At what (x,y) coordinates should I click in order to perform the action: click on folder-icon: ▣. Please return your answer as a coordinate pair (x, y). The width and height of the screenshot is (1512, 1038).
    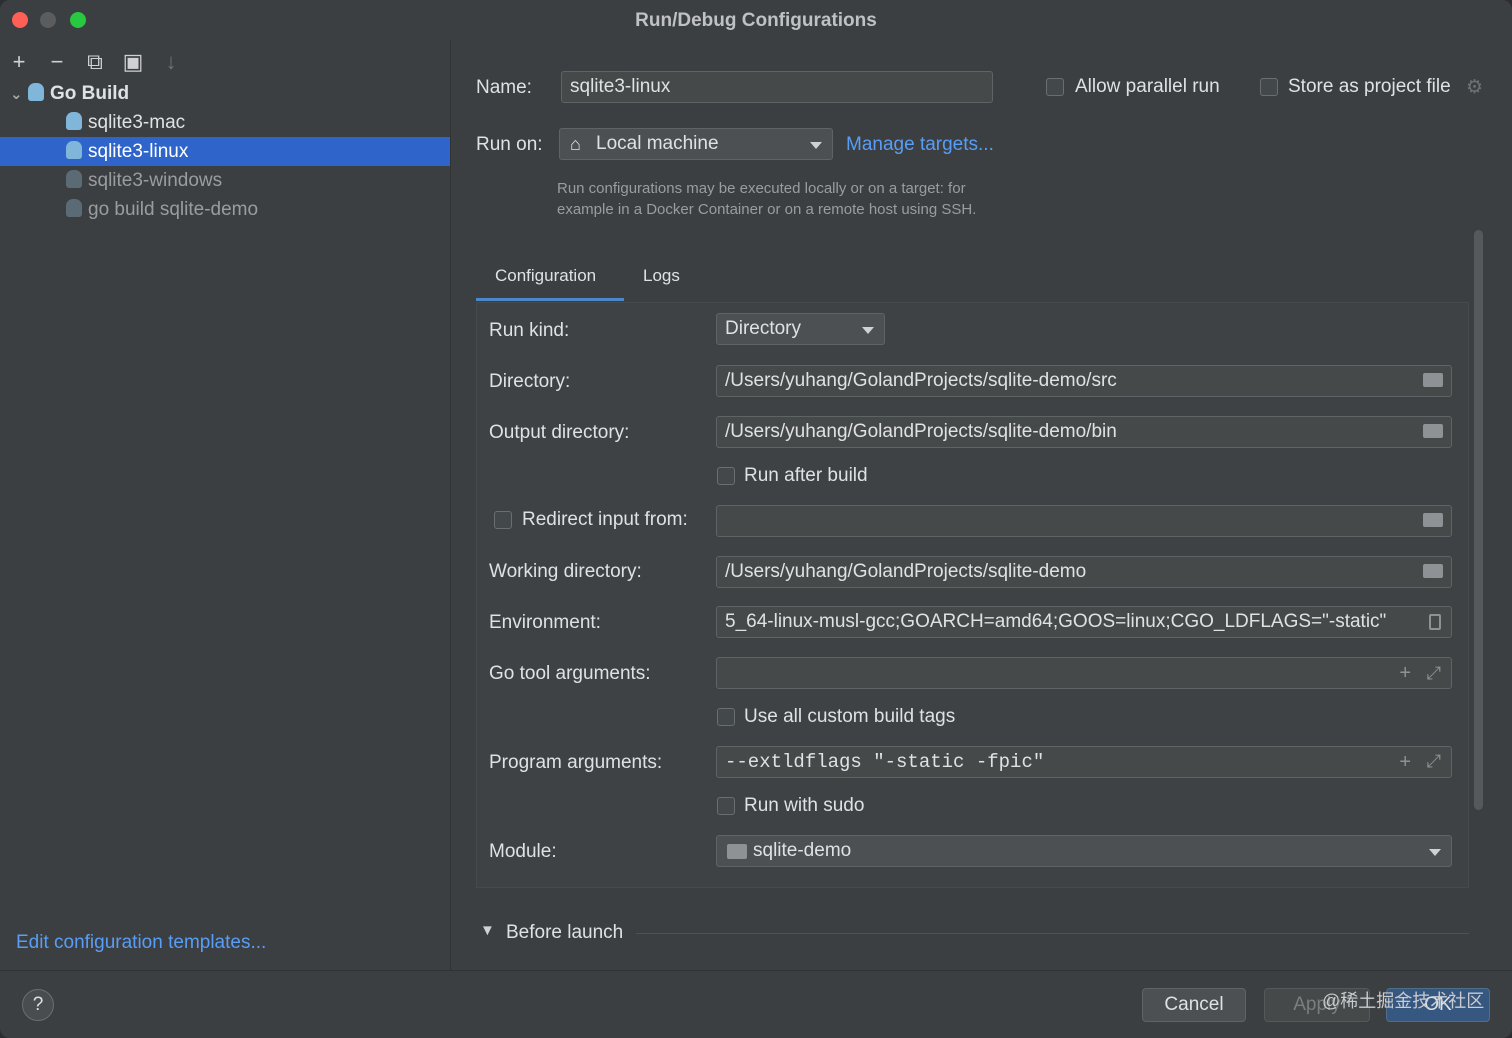
    Looking at the image, I should click on (133, 62).